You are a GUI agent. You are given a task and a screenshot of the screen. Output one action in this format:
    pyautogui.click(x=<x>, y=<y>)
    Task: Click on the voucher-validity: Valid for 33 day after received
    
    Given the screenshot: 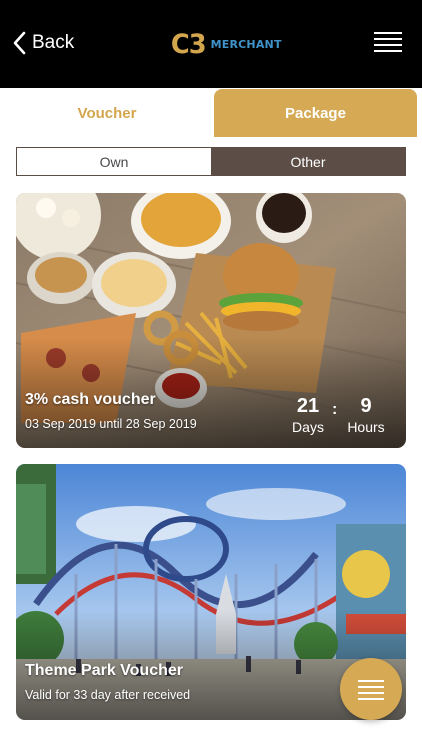 What is the action you would take?
    pyautogui.click(x=108, y=695)
    